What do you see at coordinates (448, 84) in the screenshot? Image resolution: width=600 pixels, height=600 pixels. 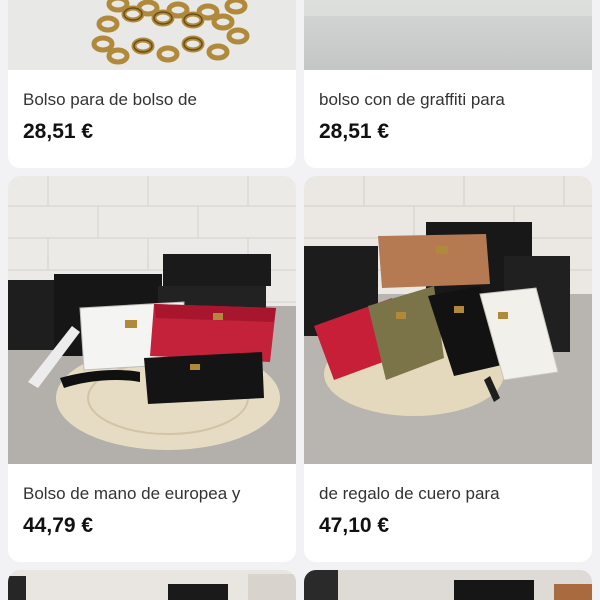 I see `product-card: bolso con de graffiti para 28,51 €` at bounding box center [448, 84].